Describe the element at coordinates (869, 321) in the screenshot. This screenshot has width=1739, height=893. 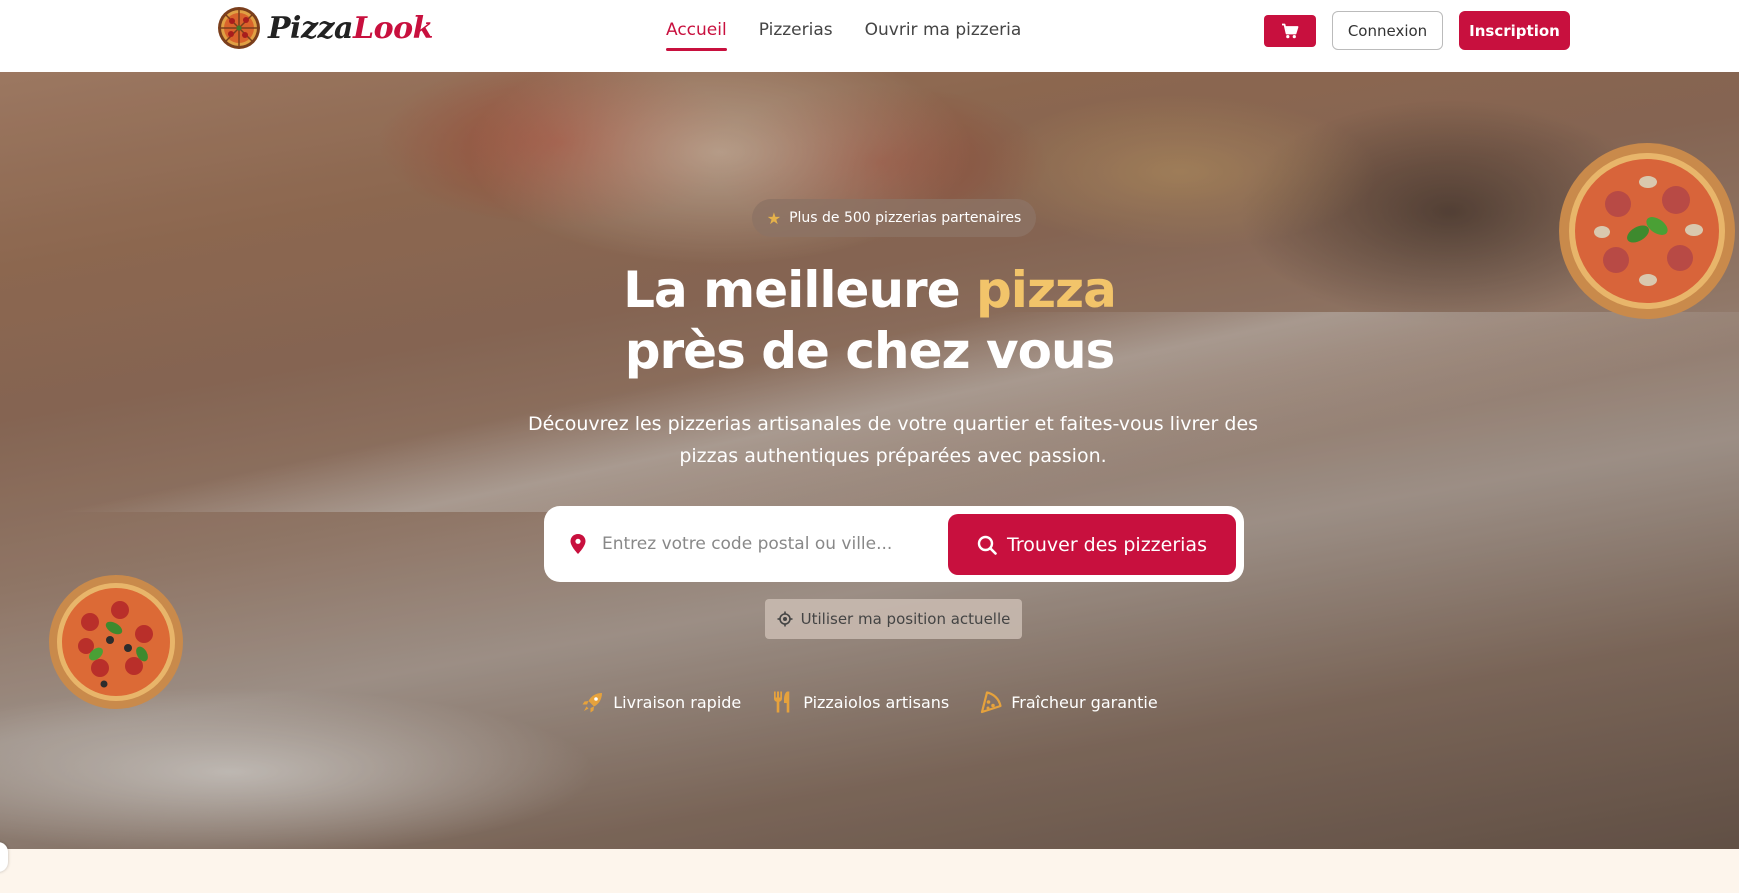
I see `hero-title: La meilleure pizza près de chez vous` at that location.